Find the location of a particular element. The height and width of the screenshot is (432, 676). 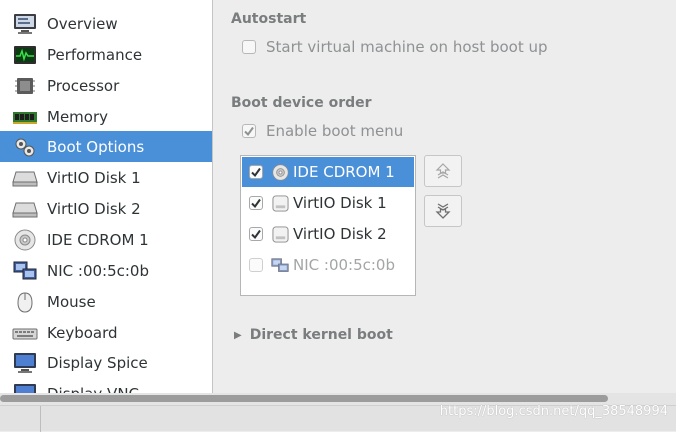

boot-order-heading: Boot device order is located at coordinates (301, 103).